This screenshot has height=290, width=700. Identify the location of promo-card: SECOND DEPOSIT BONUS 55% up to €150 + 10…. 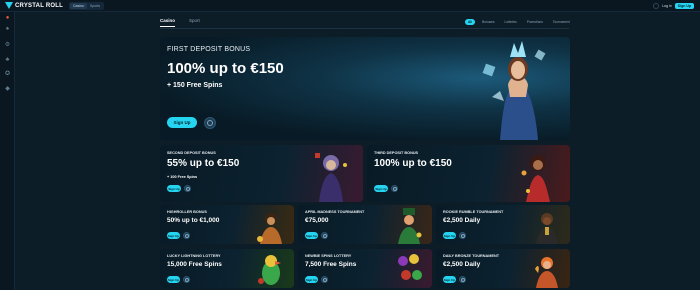
(261, 173).